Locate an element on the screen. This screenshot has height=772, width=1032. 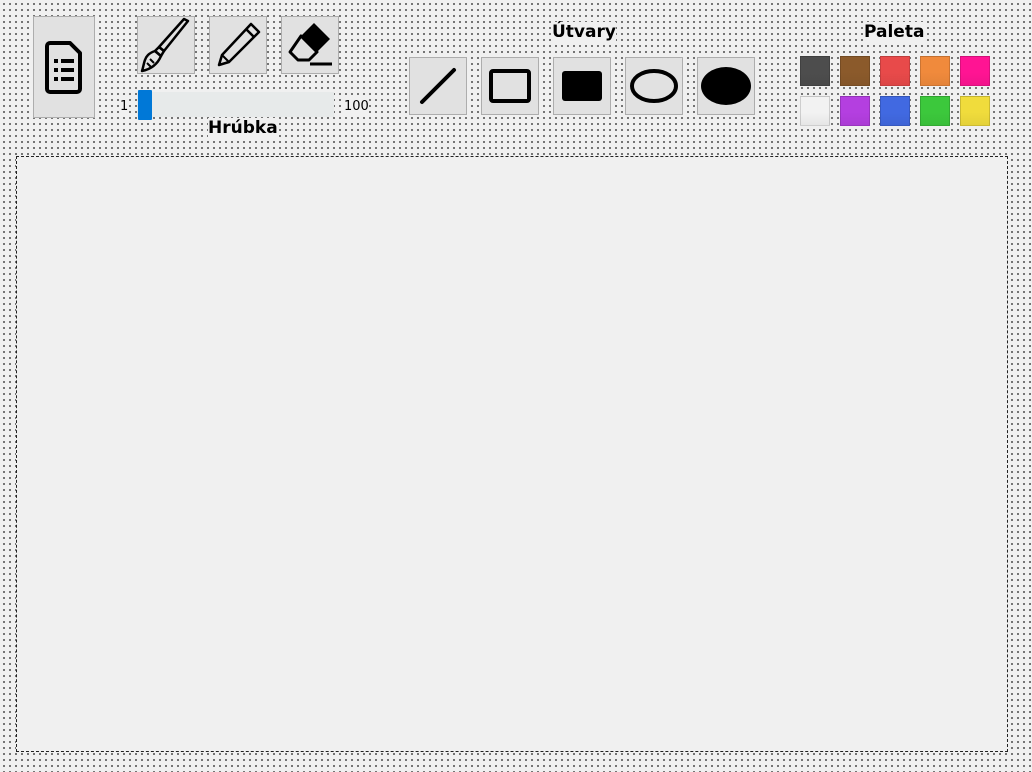
filled-rectangle-shape-button is located at coordinates (582, 86).